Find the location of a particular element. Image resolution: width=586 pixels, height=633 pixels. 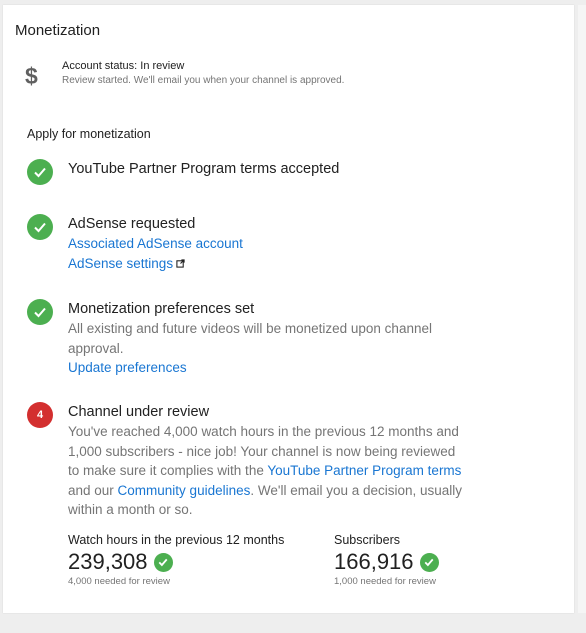

adsense-settings-link: AdSense settings is located at coordinates (268, 264).